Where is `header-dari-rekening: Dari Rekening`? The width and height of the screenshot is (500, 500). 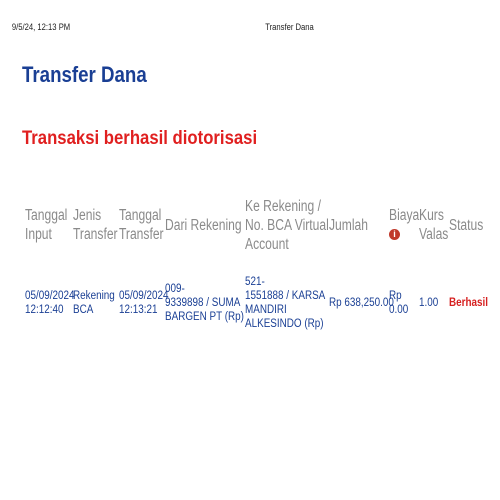
header-dari-rekening: Dari Rekening is located at coordinates (203, 225).